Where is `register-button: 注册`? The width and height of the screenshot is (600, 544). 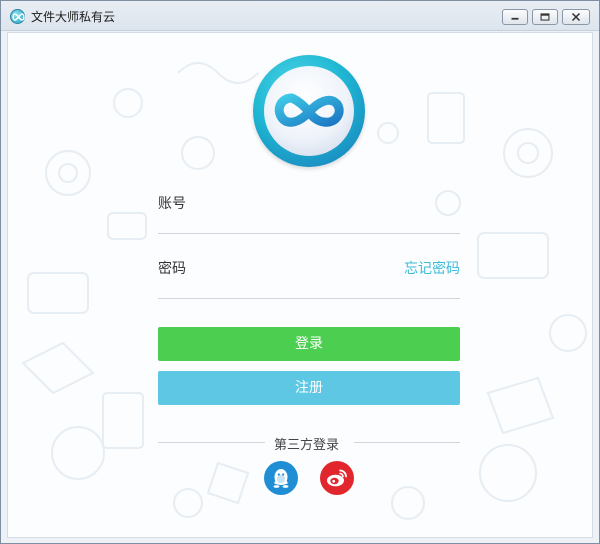
register-button: 注册 is located at coordinates (309, 388).